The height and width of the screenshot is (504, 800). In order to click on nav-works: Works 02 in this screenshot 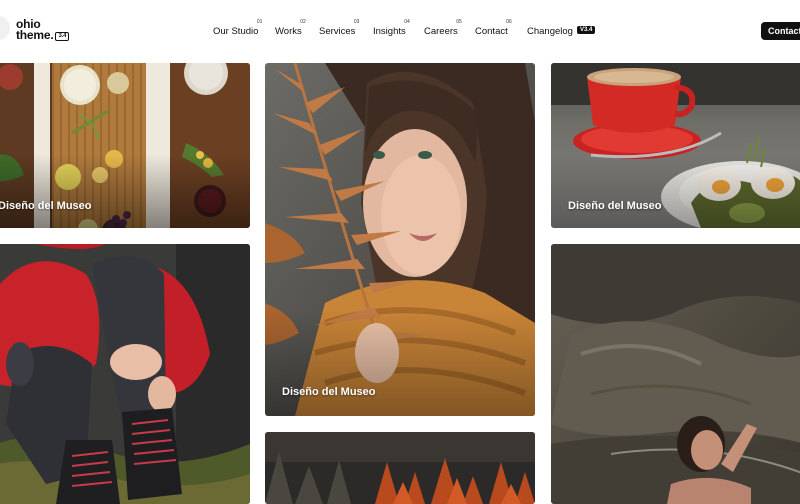, I will do `click(290, 28)`.